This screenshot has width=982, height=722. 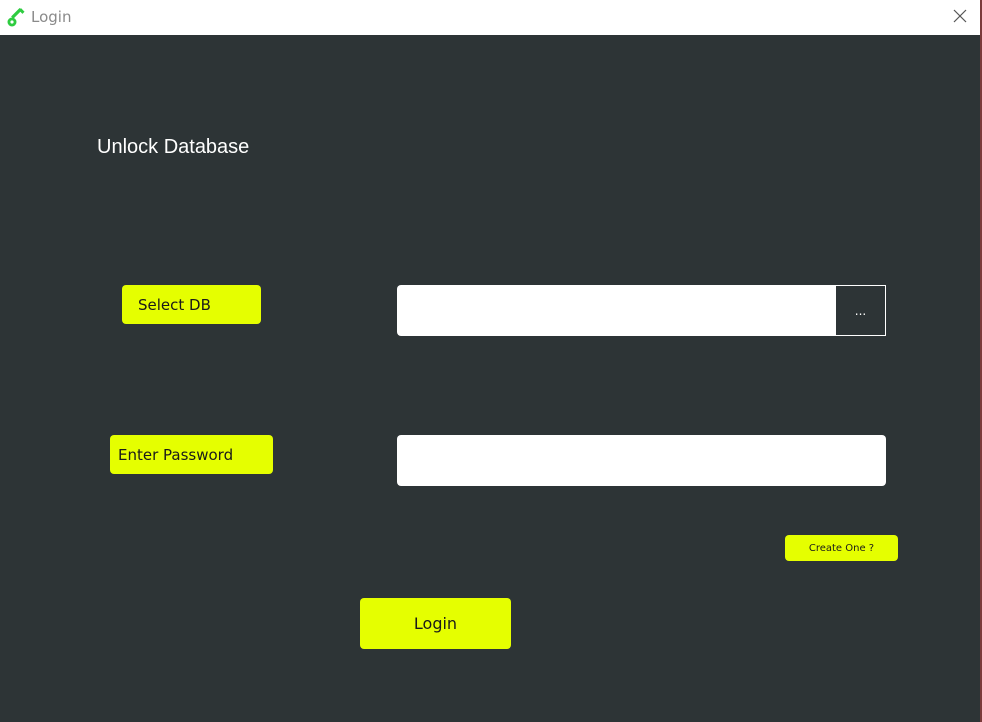 What do you see at coordinates (960, 24) in the screenshot?
I see `close-icon` at bounding box center [960, 24].